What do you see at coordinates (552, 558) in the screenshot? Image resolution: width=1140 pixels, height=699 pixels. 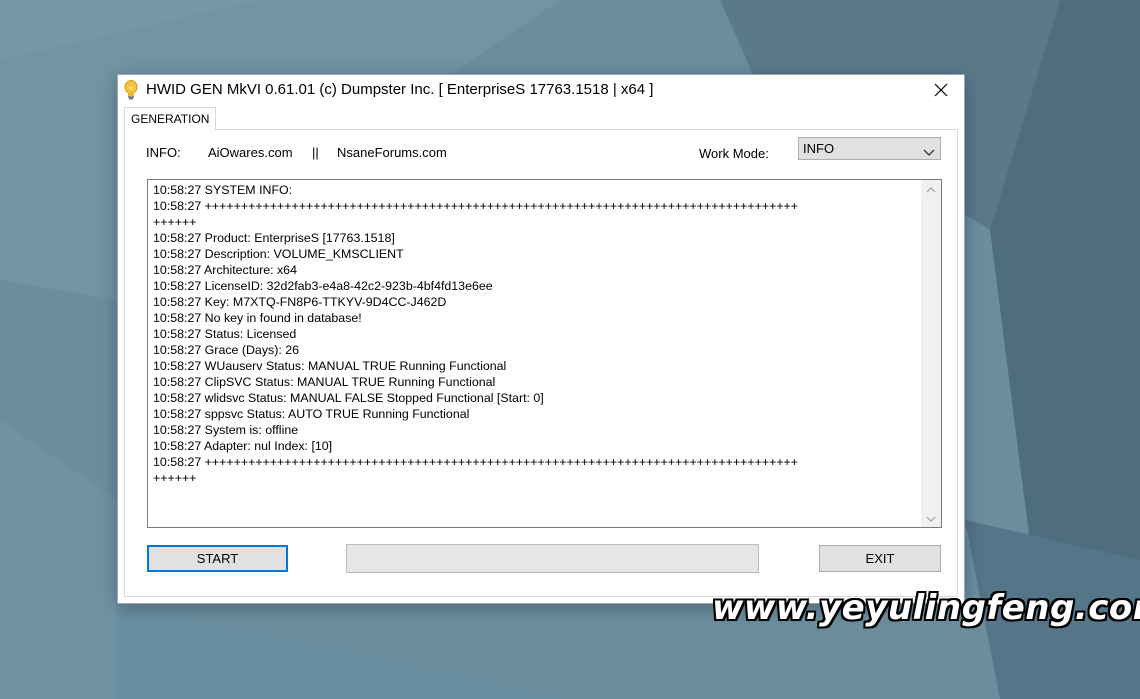 I see `progress-bar` at bounding box center [552, 558].